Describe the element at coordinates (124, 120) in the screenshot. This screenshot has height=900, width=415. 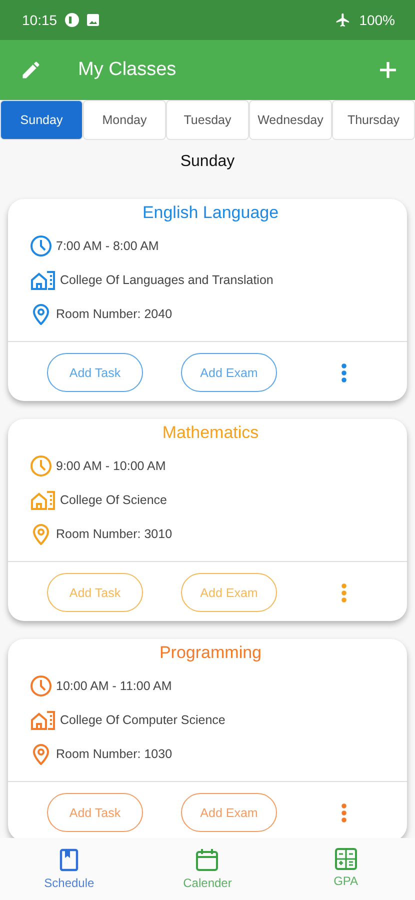
I see `day-tab: Monday` at that location.